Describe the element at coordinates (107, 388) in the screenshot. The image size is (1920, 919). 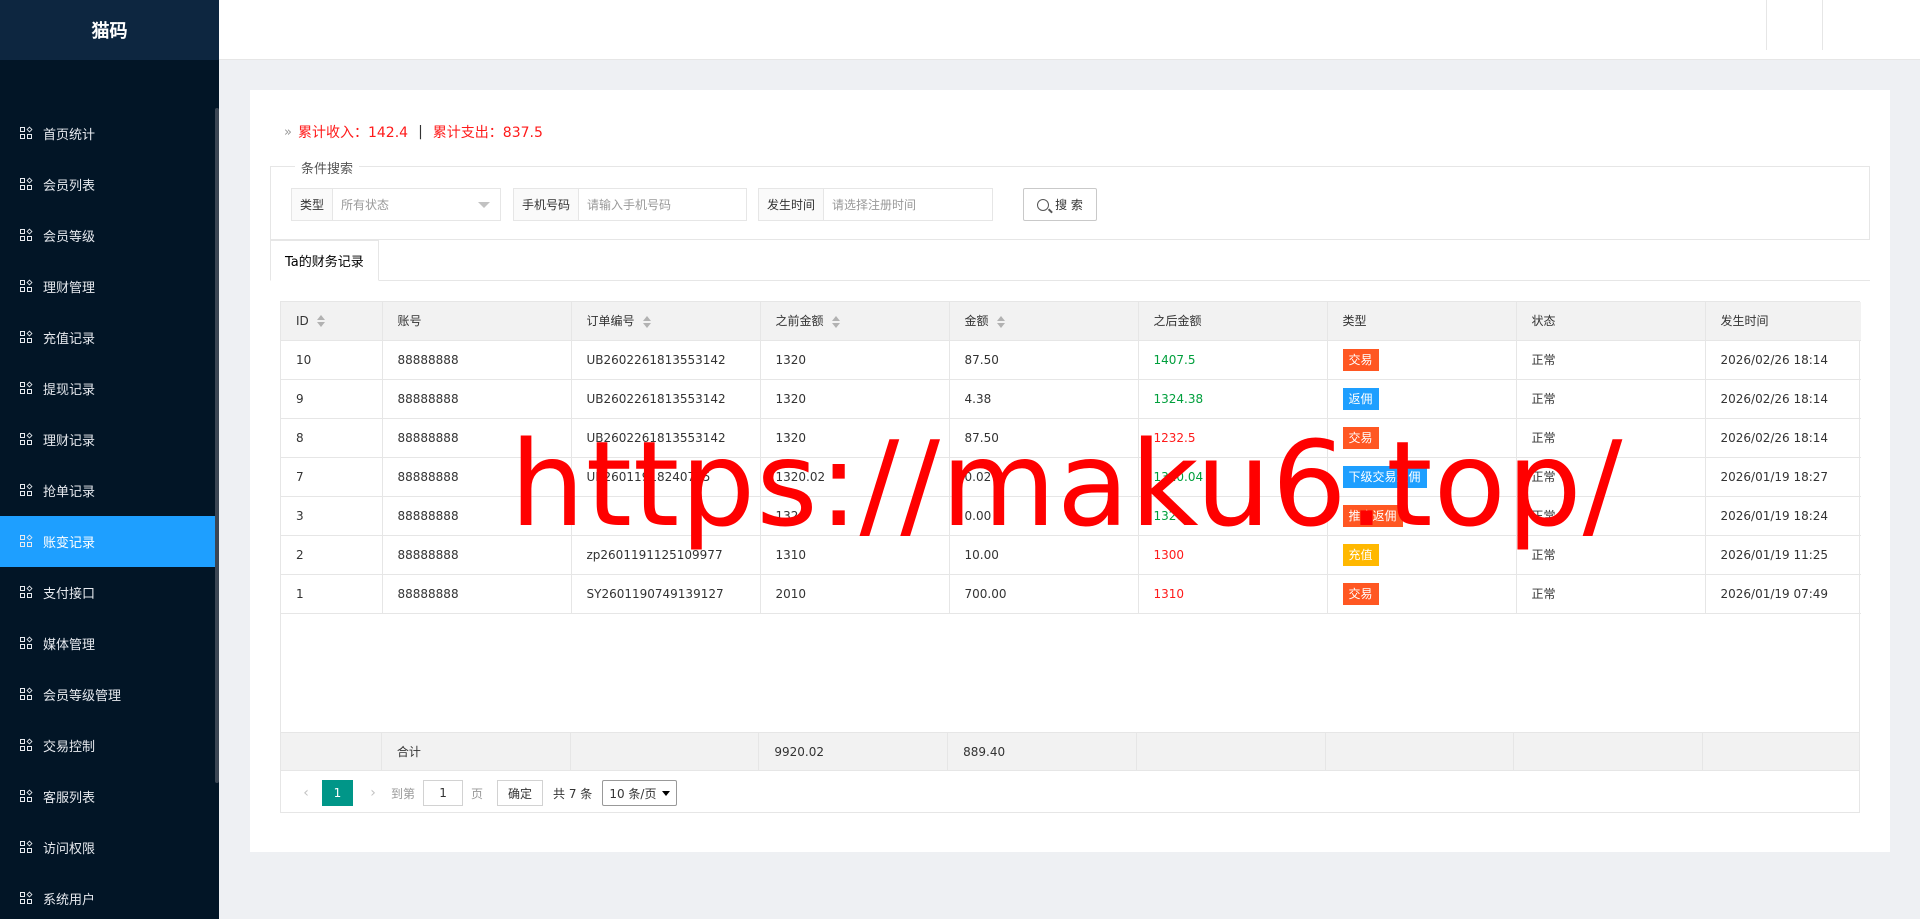
I see `sidebar-item: 提现记录` at that location.